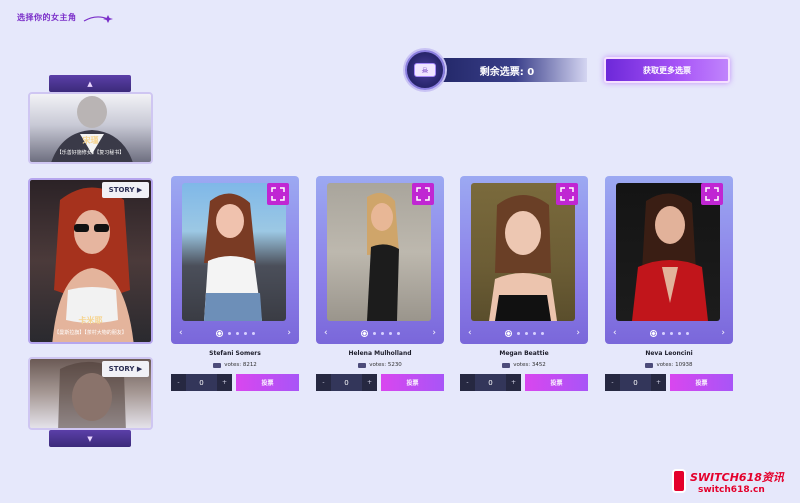  I want to click on candidate-card: ‹ › Megan Beattie votes: 3452 - 0 + 投票, so click(524, 283).